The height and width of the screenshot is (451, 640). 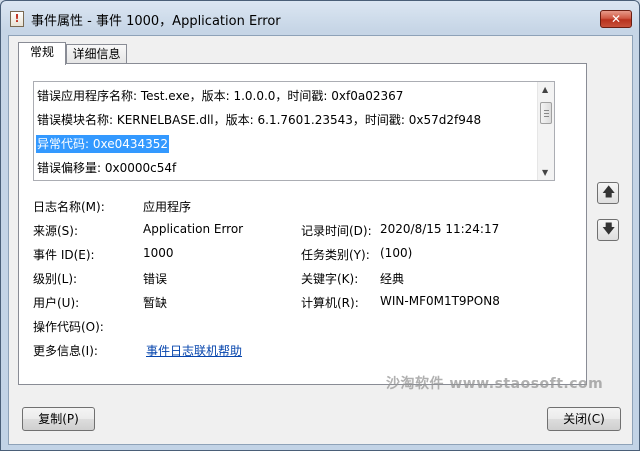 I want to click on more-info-label: 更多信息(I):, so click(x=65, y=351).